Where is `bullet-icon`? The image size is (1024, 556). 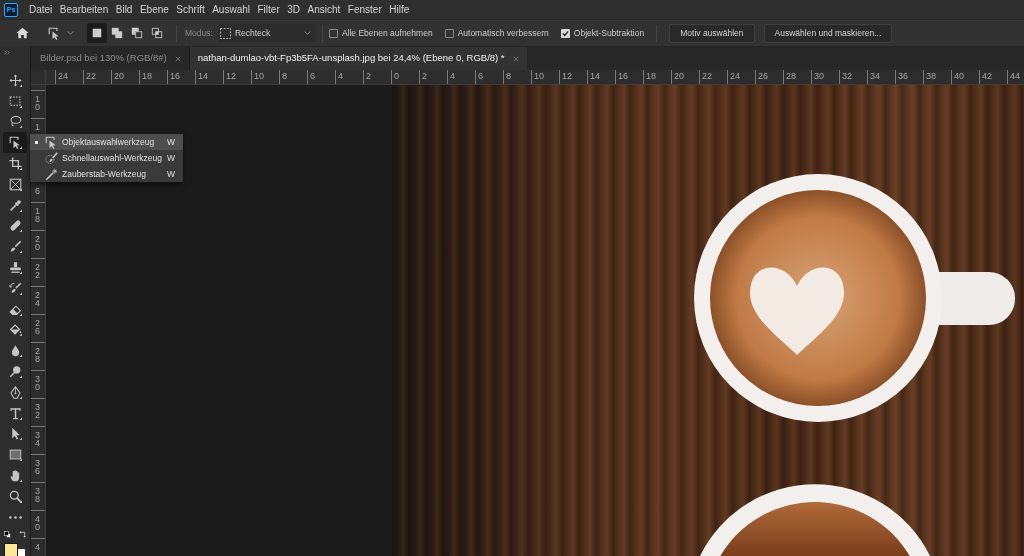 bullet-icon is located at coordinates (36, 142).